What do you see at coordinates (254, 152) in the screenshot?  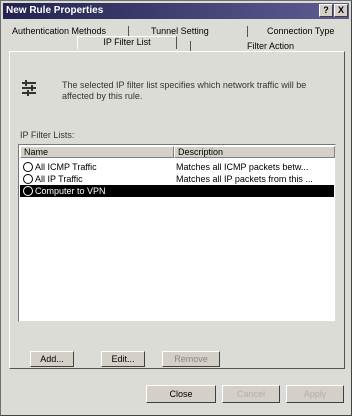 I see `column-header-description: Description` at bounding box center [254, 152].